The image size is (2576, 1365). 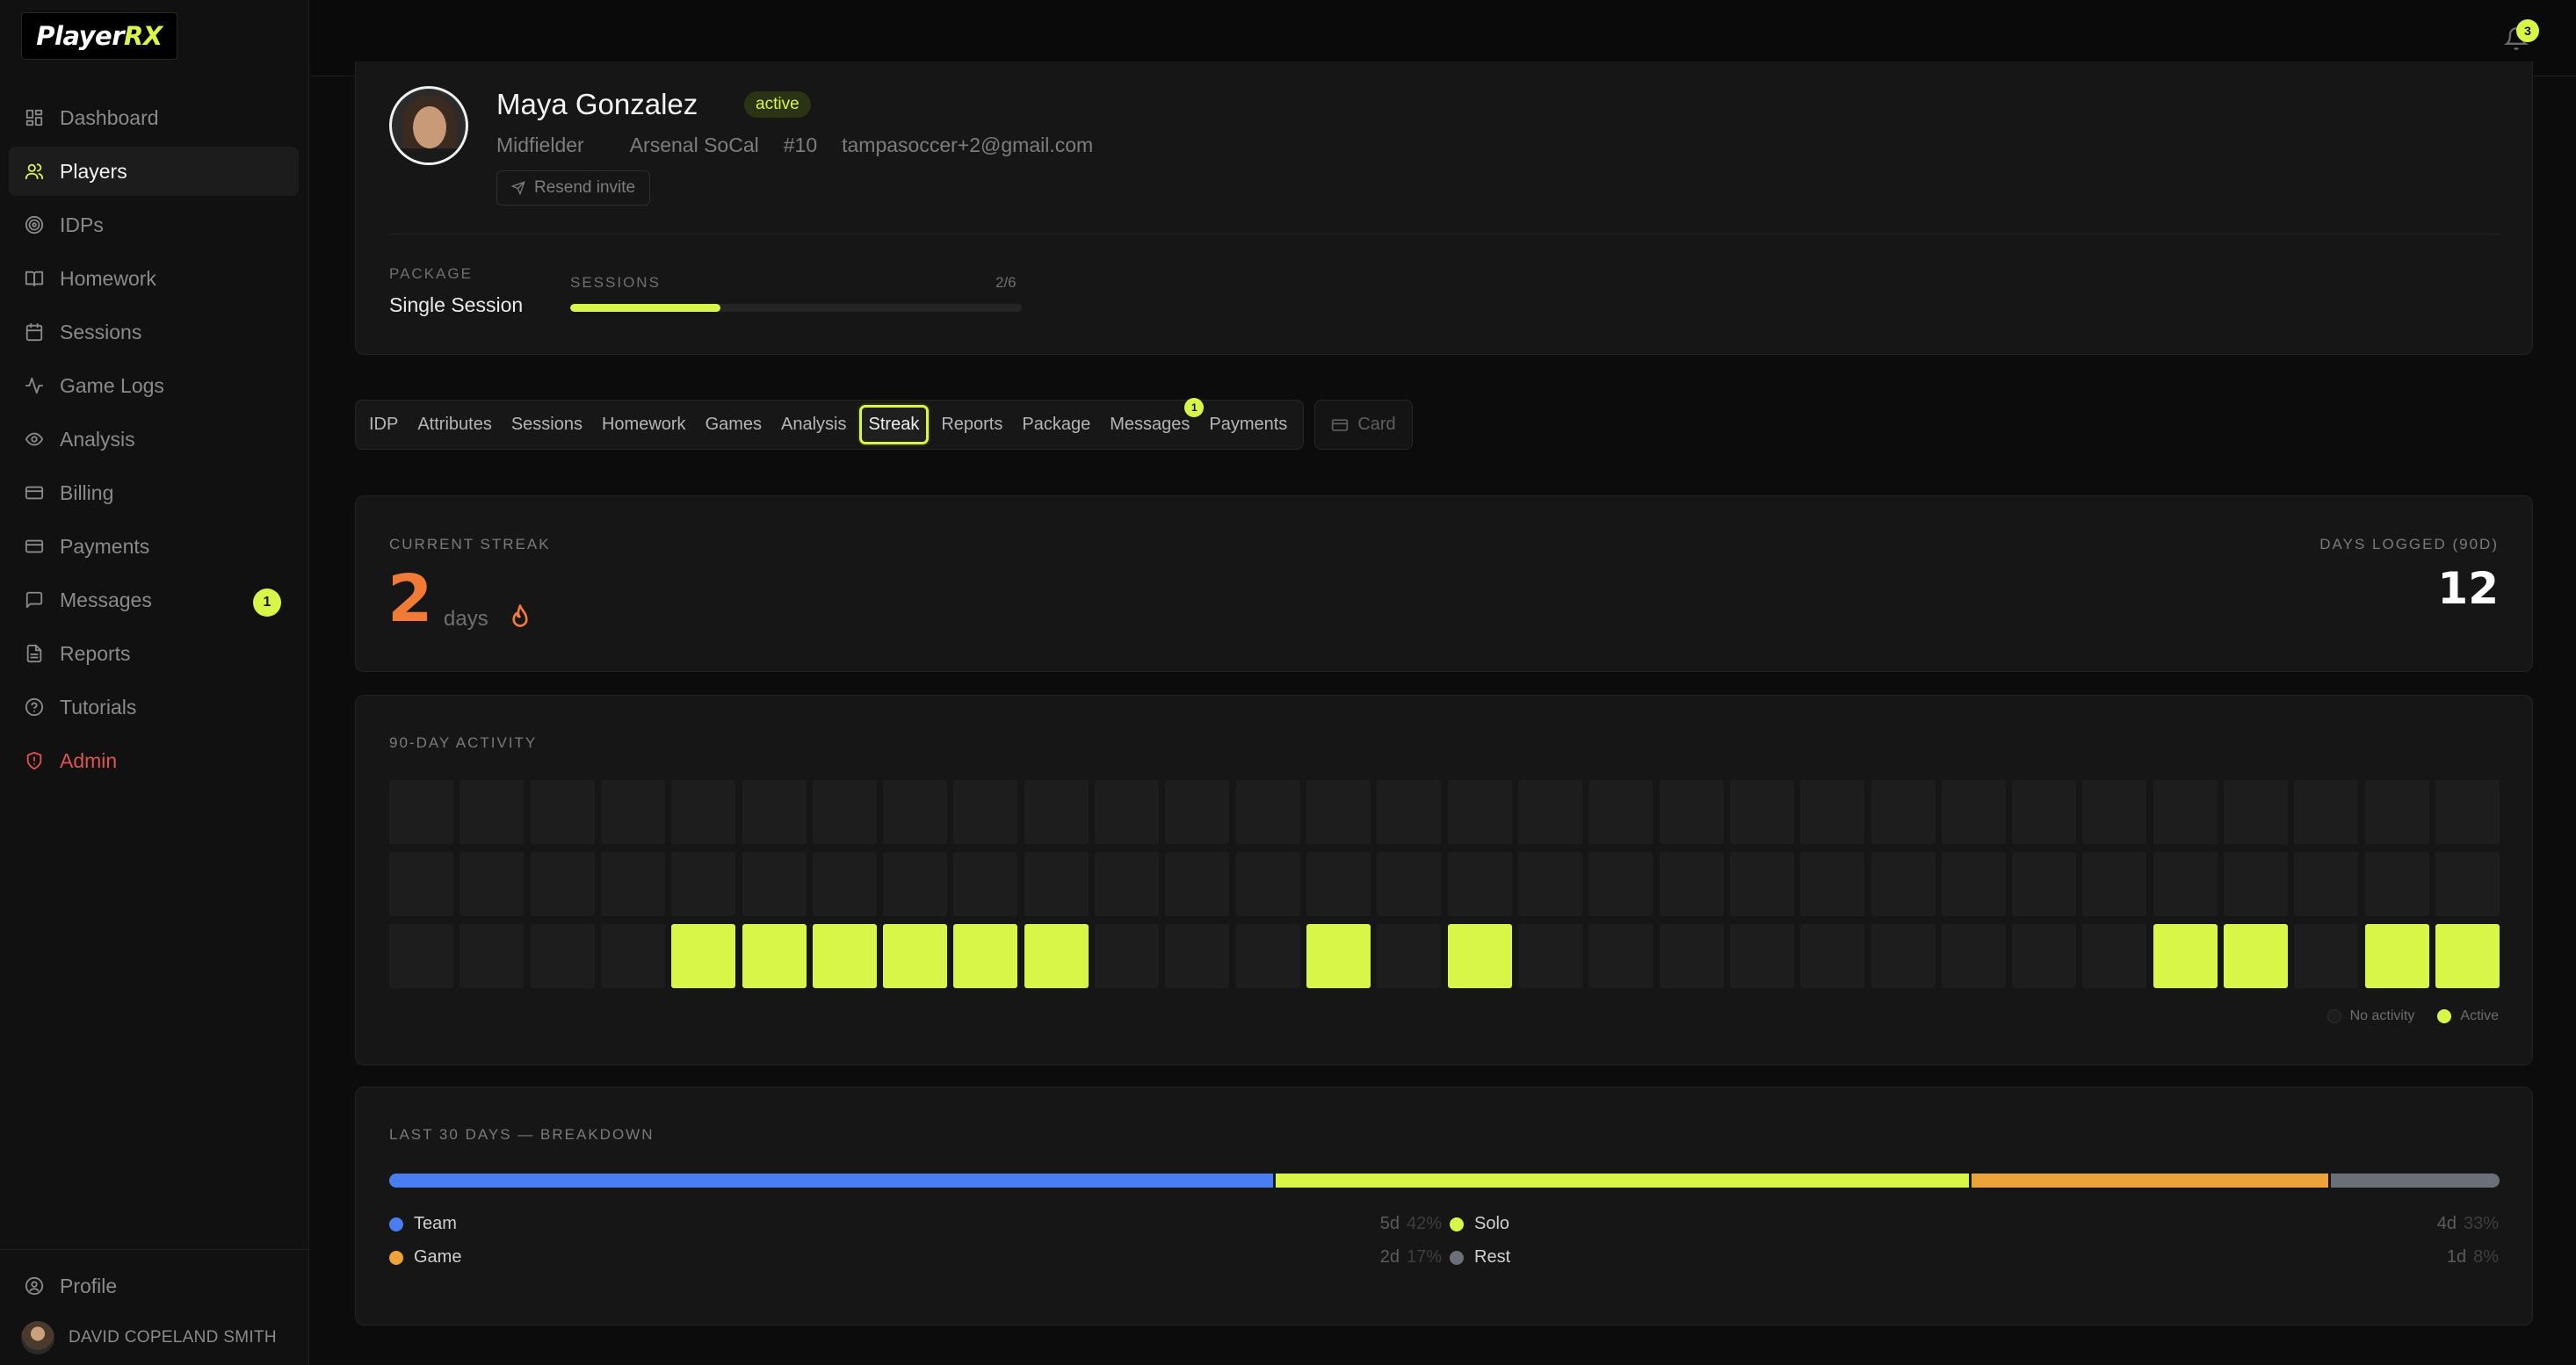 What do you see at coordinates (645, 308) in the screenshot?
I see `sessions-progress-fill` at bounding box center [645, 308].